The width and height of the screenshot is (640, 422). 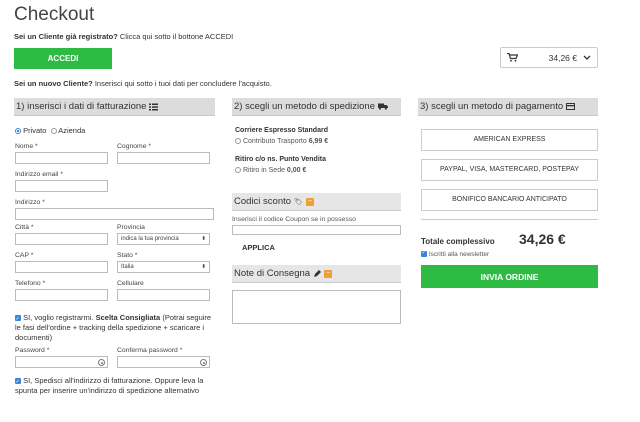 What do you see at coordinates (24, 255) in the screenshot?
I see `cap-label: CAP *` at bounding box center [24, 255].